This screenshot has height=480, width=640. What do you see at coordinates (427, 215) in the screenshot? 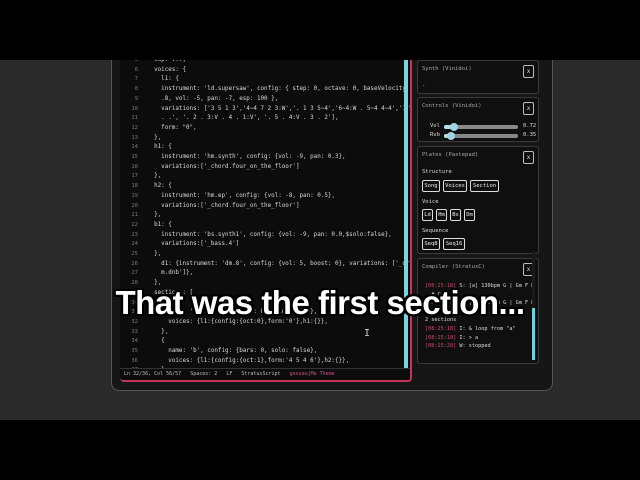
I see `voice-ld-button: Ld` at bounding box center [427, 215].